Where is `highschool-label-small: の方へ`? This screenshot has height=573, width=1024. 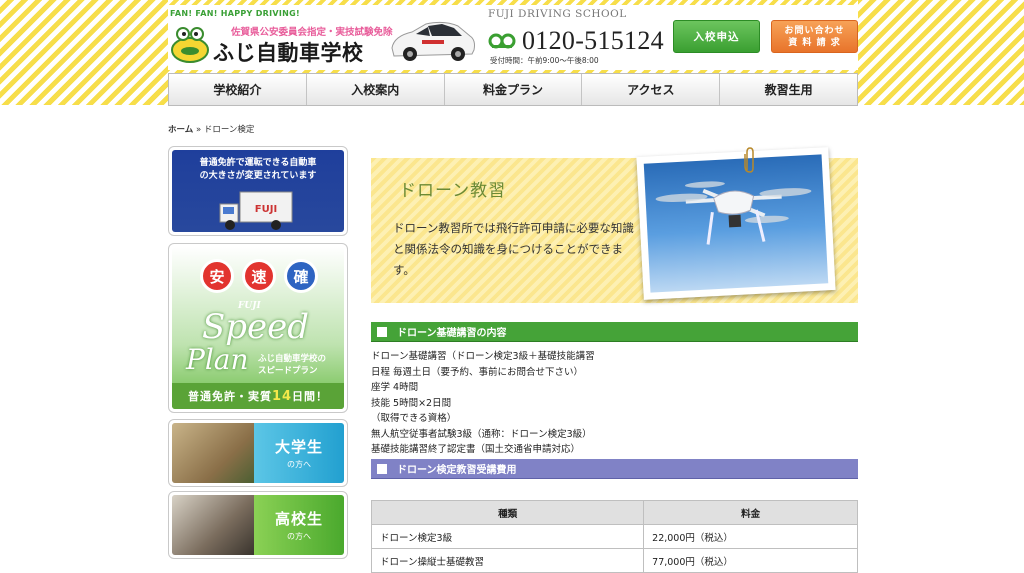
highschool-label-small: の方へ is located at coordinates (299, 536).